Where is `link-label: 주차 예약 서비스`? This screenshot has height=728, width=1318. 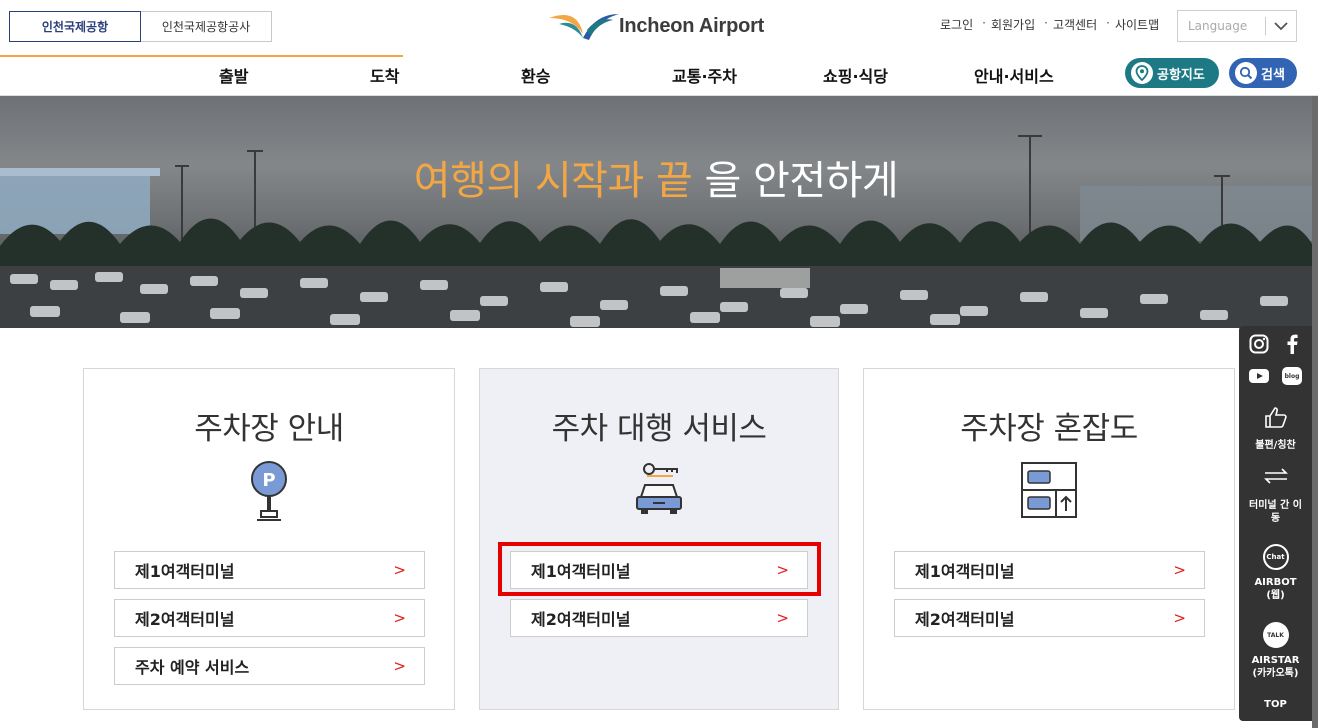
link-label: 주차 예약 서비스 is located at coordinates (192, 667).